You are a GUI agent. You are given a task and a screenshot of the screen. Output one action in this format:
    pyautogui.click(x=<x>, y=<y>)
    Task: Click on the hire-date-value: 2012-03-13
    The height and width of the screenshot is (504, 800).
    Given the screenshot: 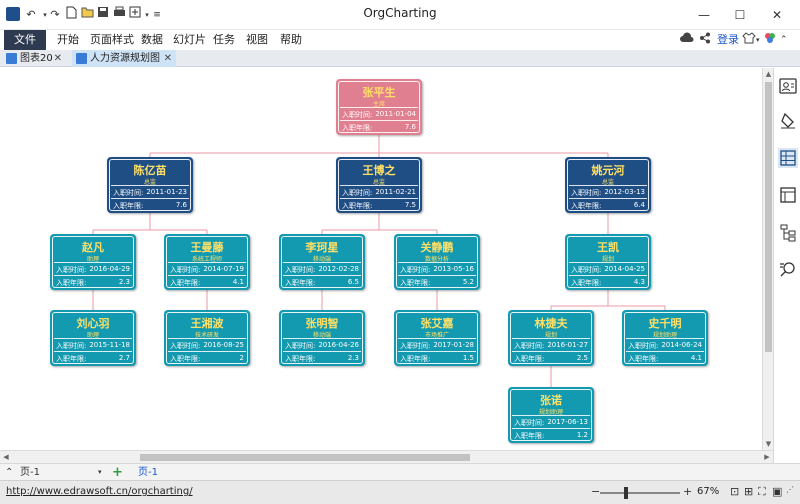 What is the action you would take?
    pyautogui.click(x=624, y=192)
    